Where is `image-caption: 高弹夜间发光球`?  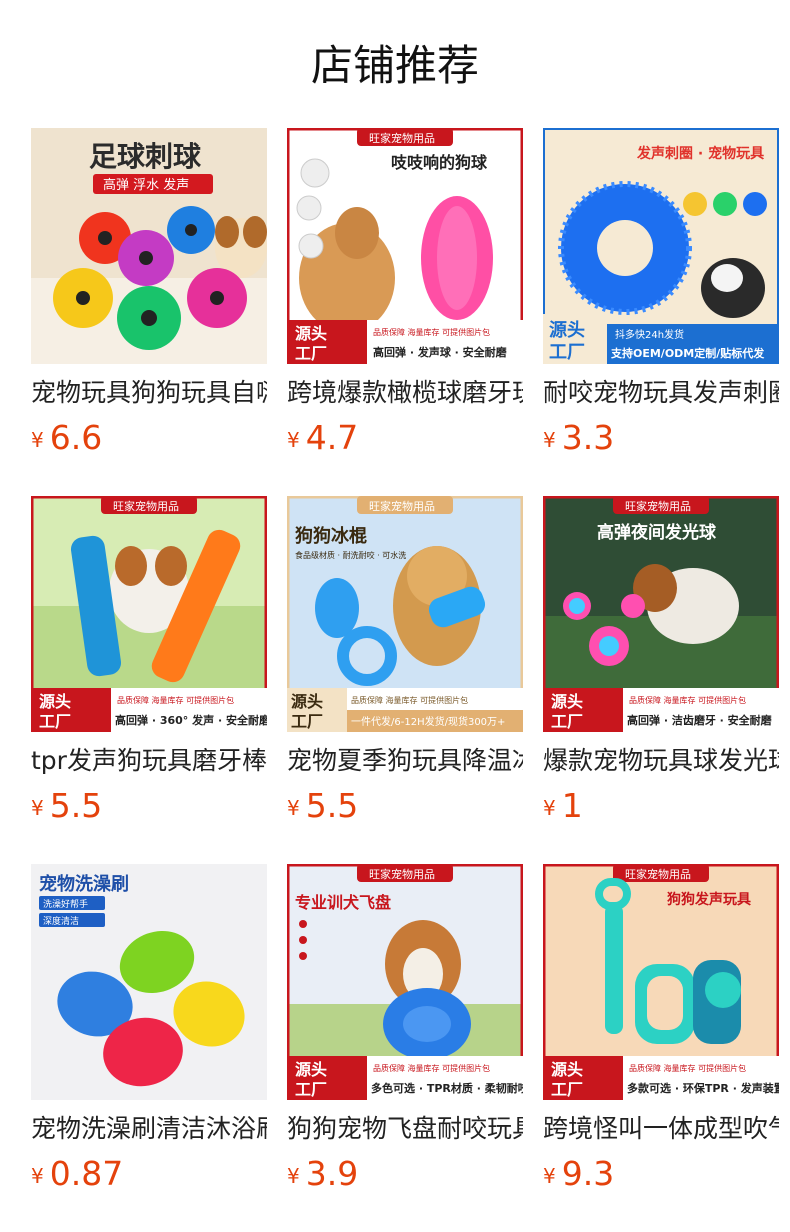
image-caption: 高弹夜间发光球 is located at coordinates (657, 532).